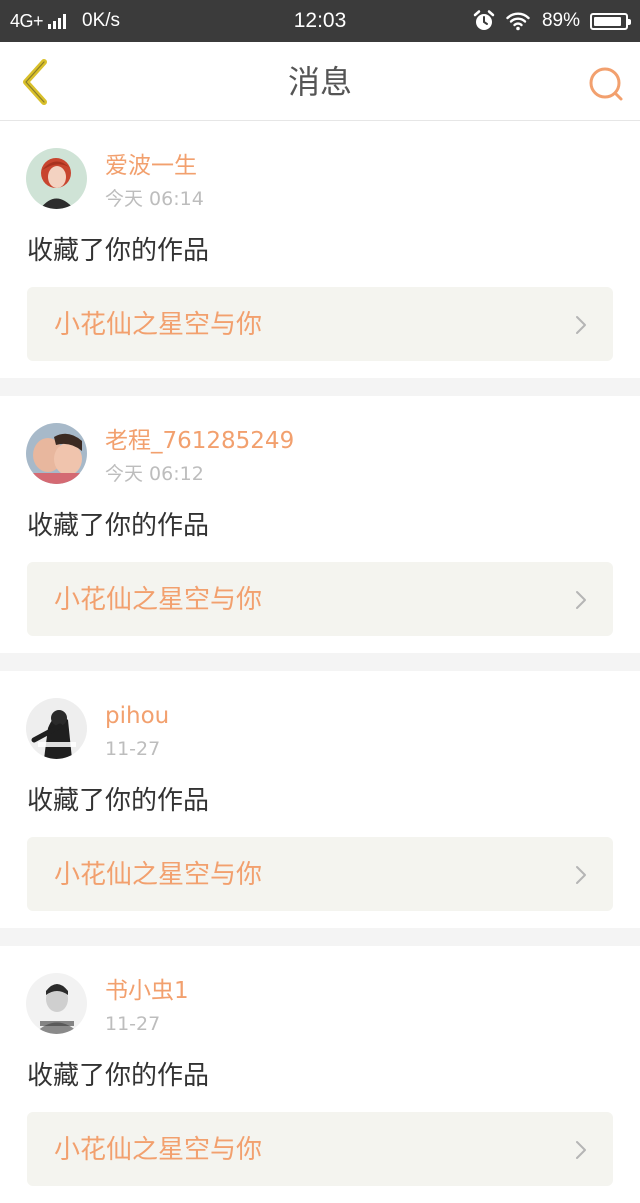 This screenshot has width=640, height=1203. What do you see at coordinates (137, 716) in the screenshot?
I see `username: pihou` at bounding box center [137, 716].